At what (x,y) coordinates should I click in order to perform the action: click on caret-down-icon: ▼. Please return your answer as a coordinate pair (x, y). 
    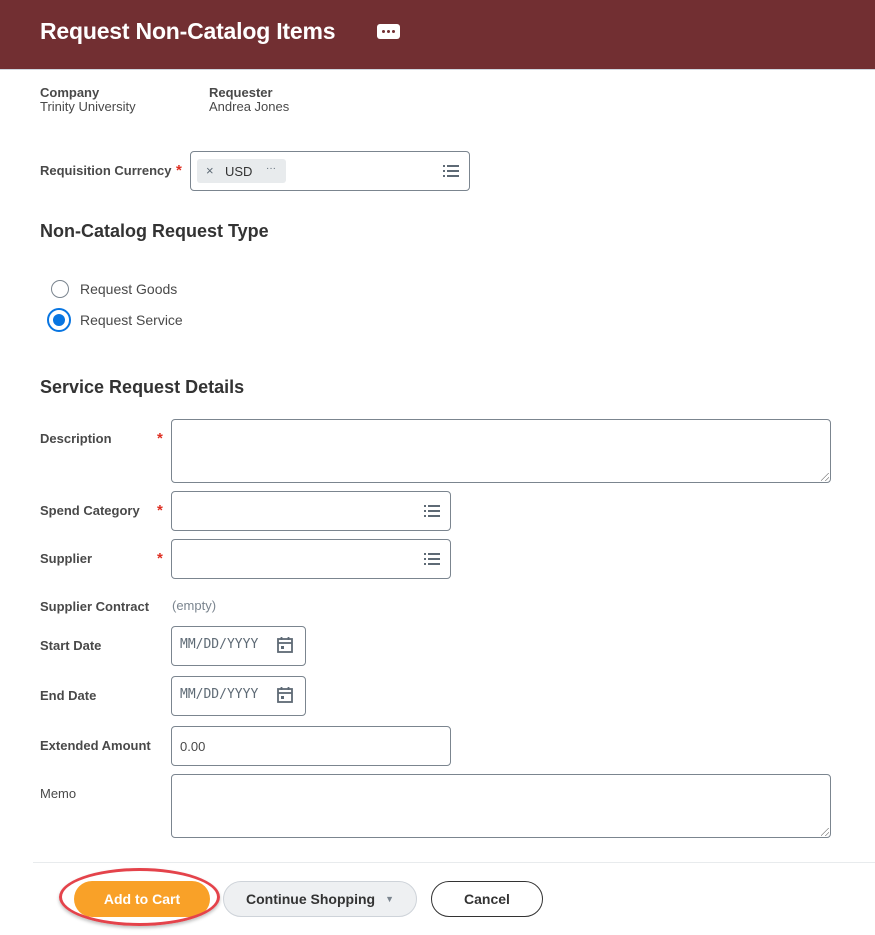
    Looking at the image, I should click on (389, 899).